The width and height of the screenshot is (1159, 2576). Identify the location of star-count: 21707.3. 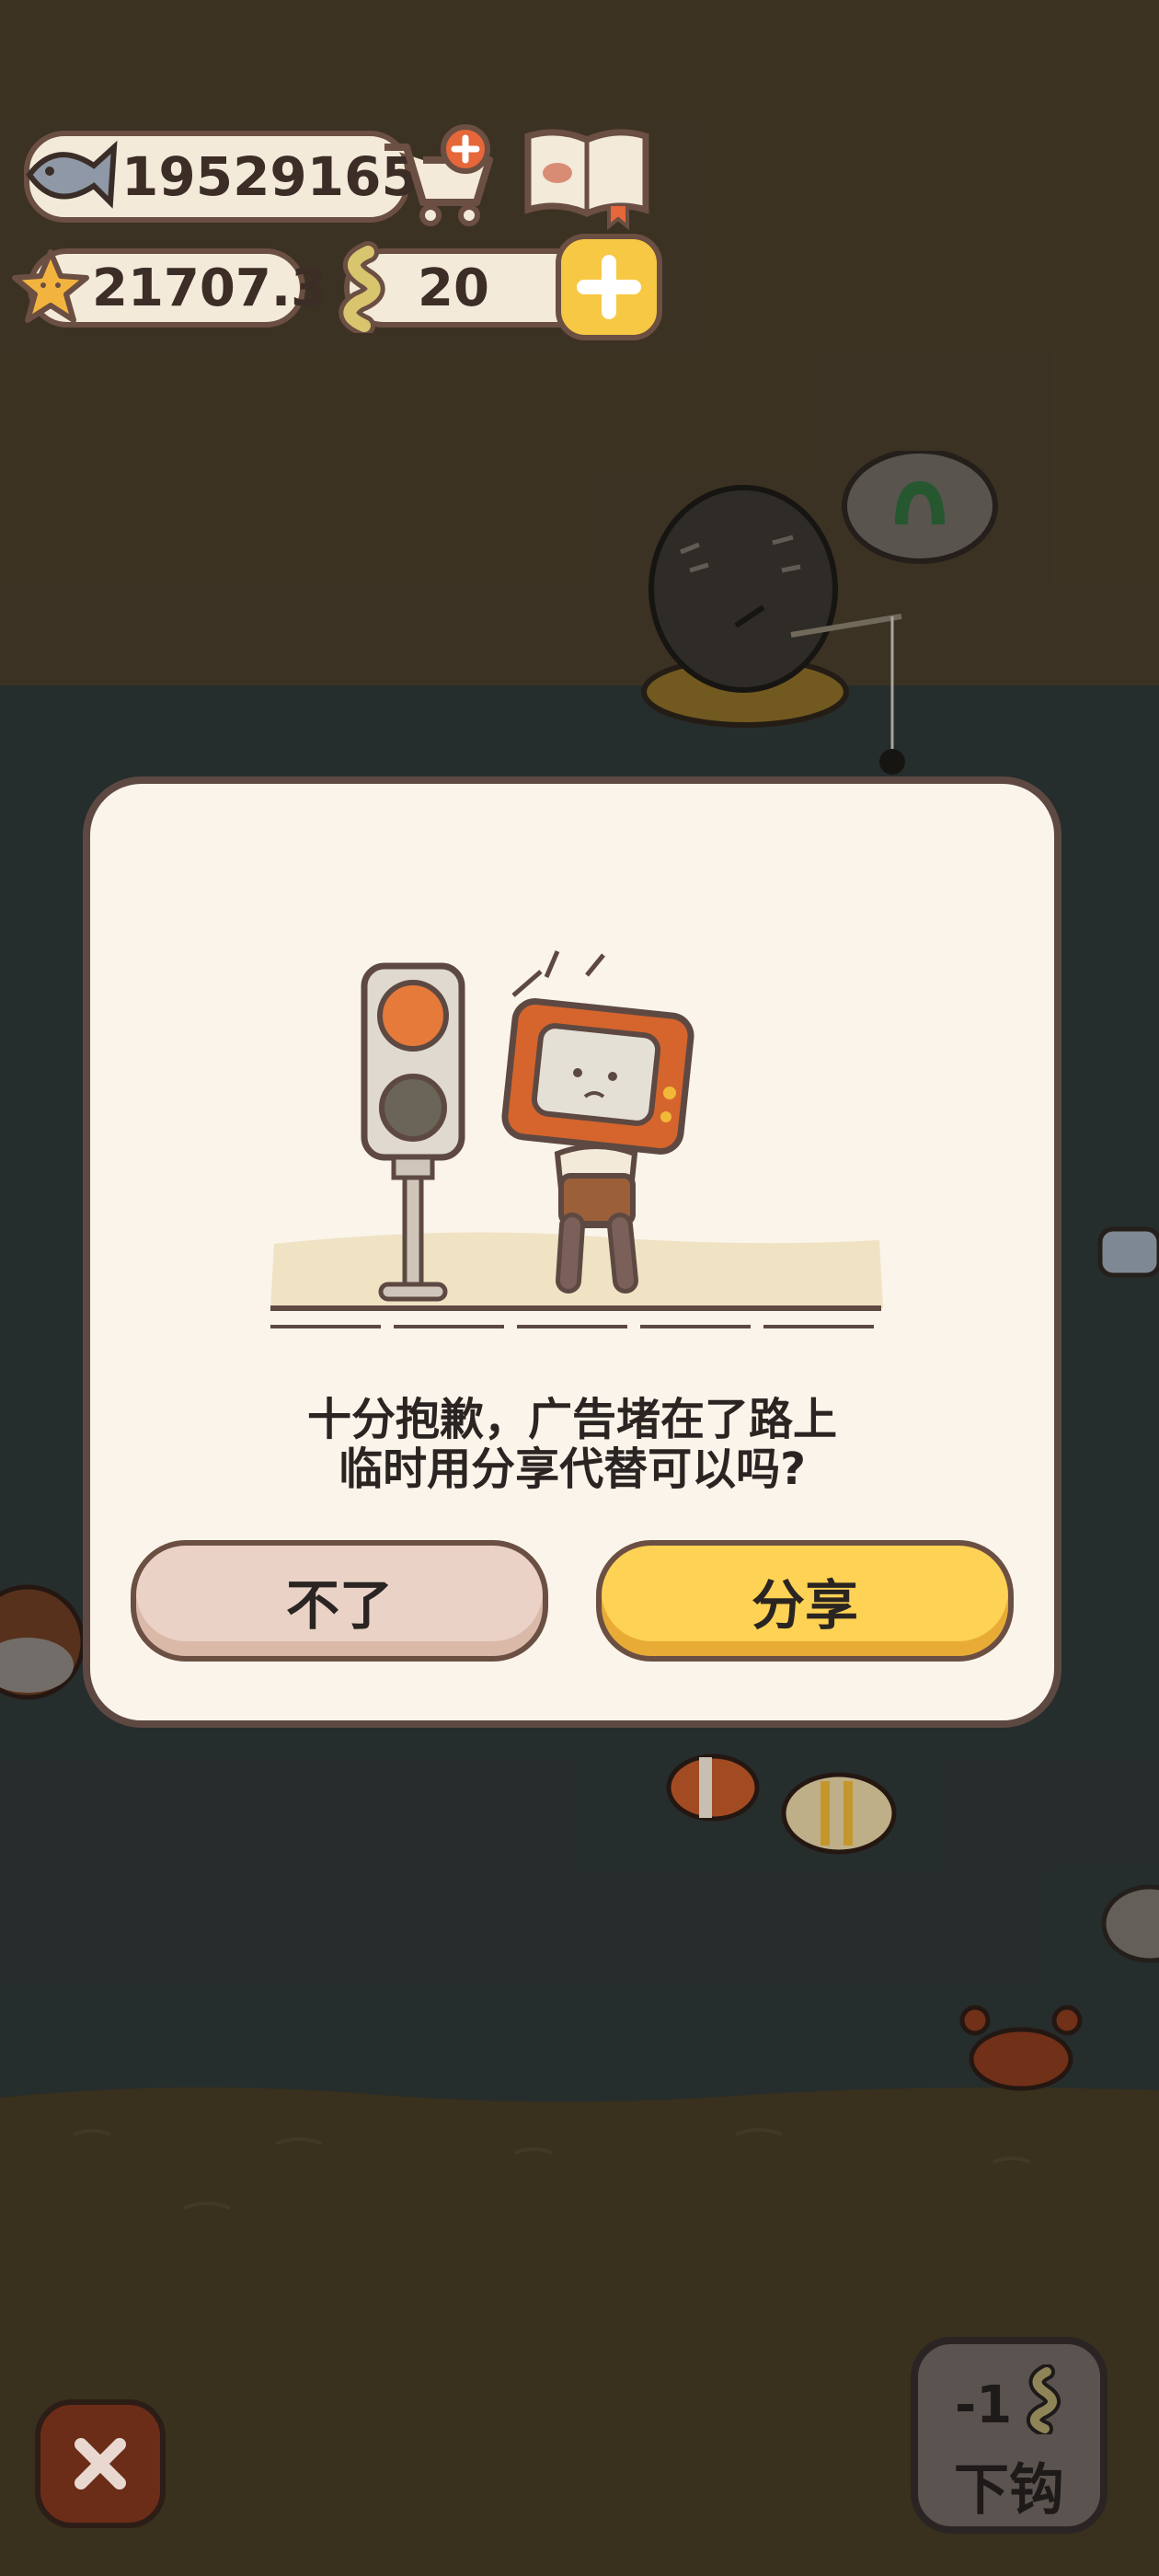
(209, 288).